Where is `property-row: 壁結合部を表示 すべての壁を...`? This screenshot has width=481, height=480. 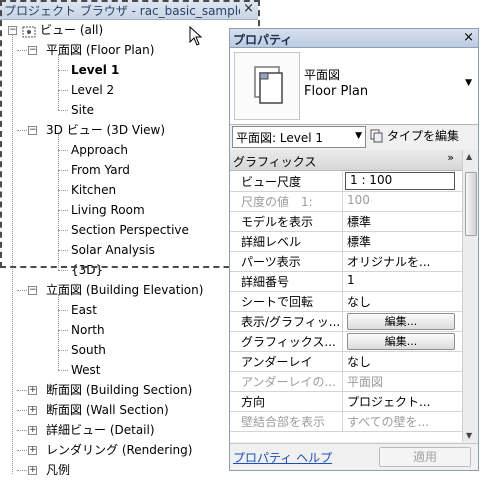
property-row: 壁結合部を表示 すべての壁を... is located at coordinates (346, 421).